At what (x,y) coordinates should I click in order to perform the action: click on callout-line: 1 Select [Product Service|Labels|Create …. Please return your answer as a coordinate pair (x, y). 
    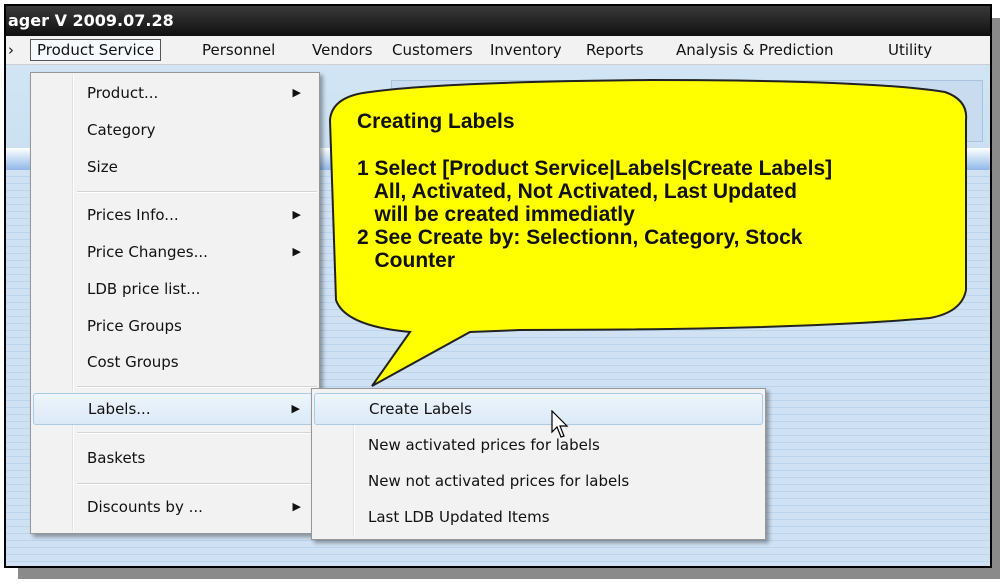
    Looking at the image, I should click on (595, 168).